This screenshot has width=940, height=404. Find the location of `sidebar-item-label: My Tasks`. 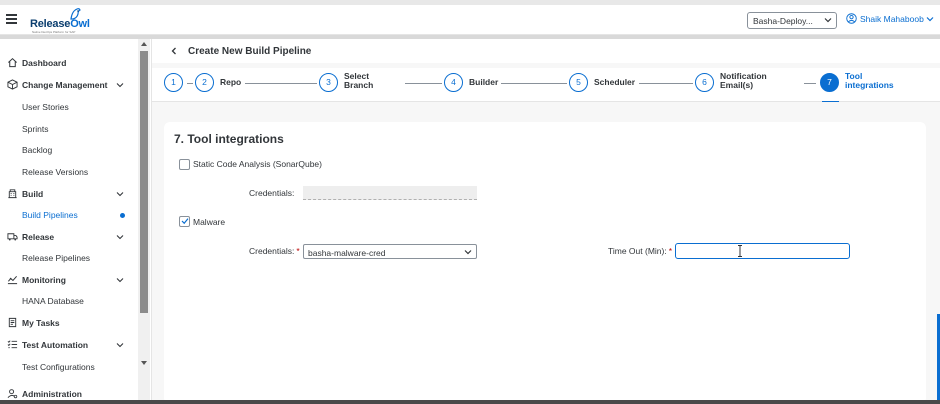

sidebar-item-label: My Tasks is located at coordinates (41, 323).